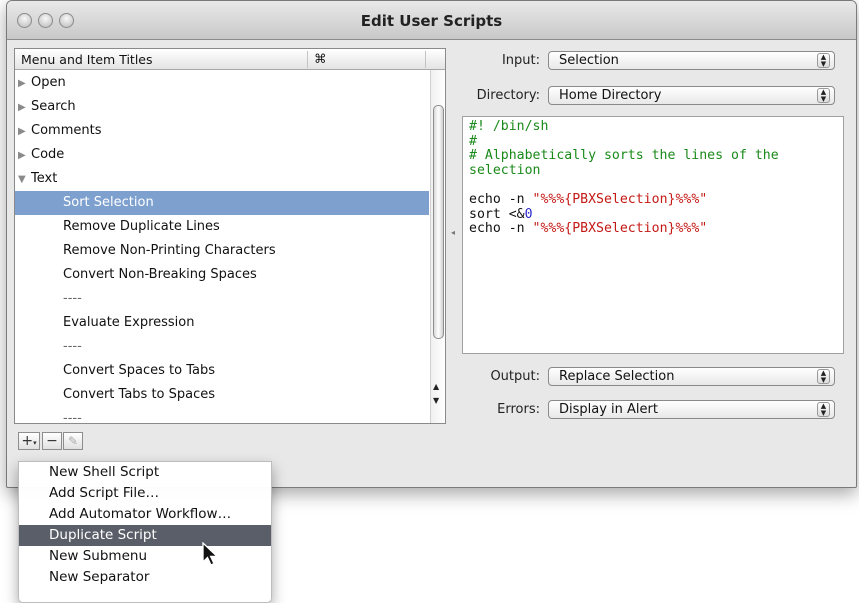 This screenshot has width=859, height=603. Describe the element at coordinates (129, 322) in the screenshot. I see `row-label: Evaluate Expression` at that location.